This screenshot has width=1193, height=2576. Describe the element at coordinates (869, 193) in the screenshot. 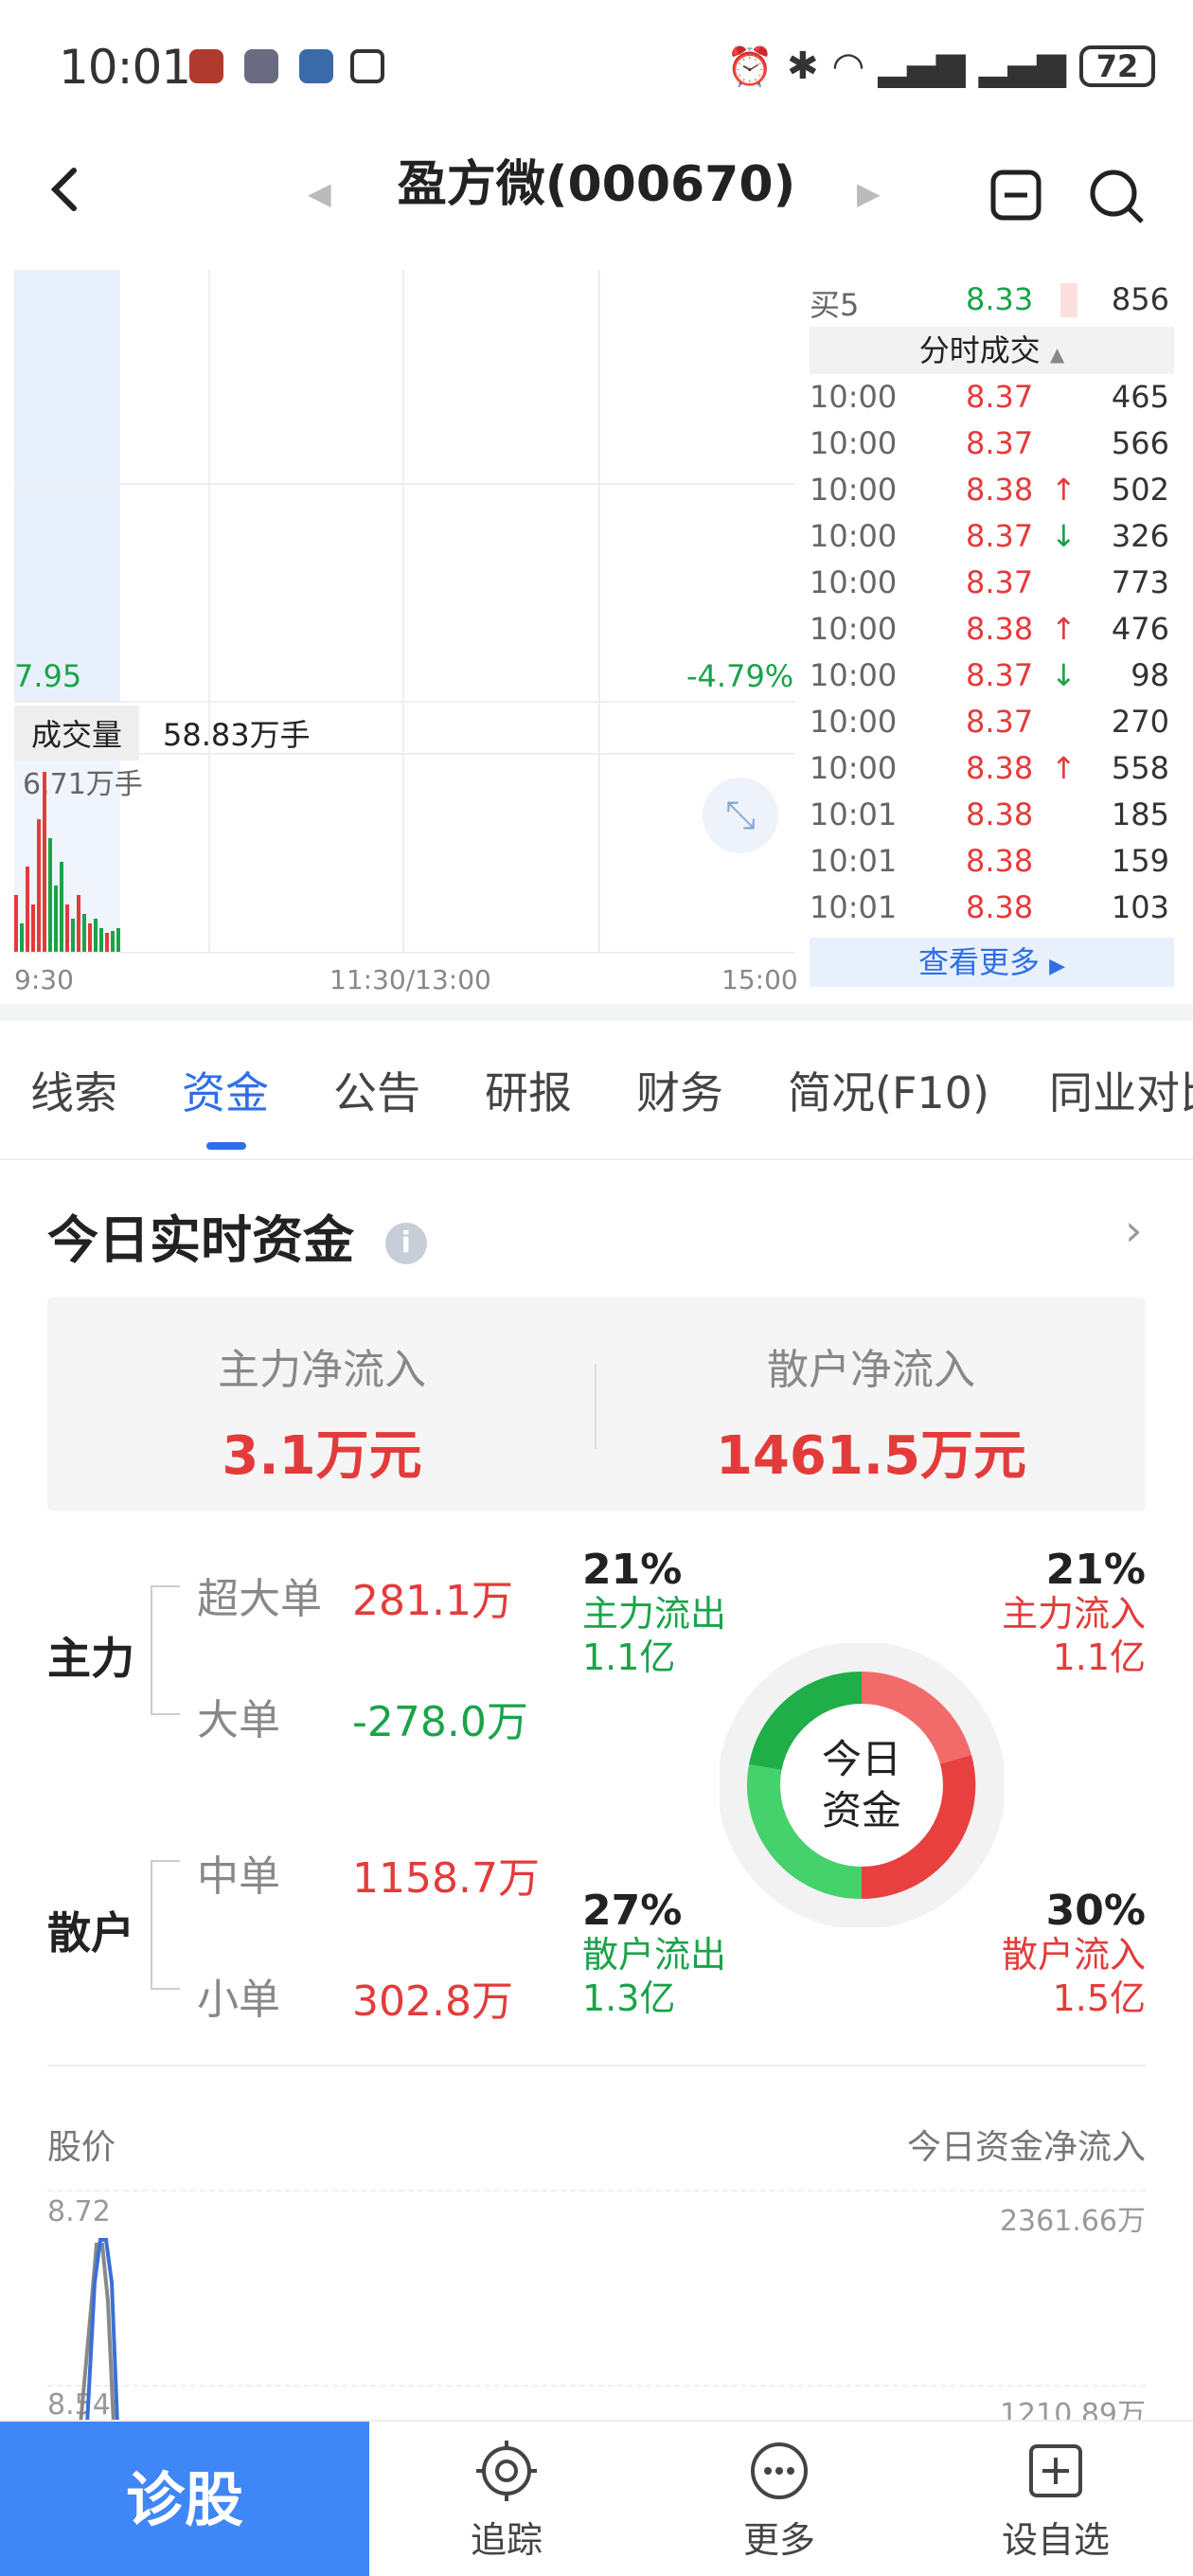

I see `next-stock-icon: ▶` at that location.